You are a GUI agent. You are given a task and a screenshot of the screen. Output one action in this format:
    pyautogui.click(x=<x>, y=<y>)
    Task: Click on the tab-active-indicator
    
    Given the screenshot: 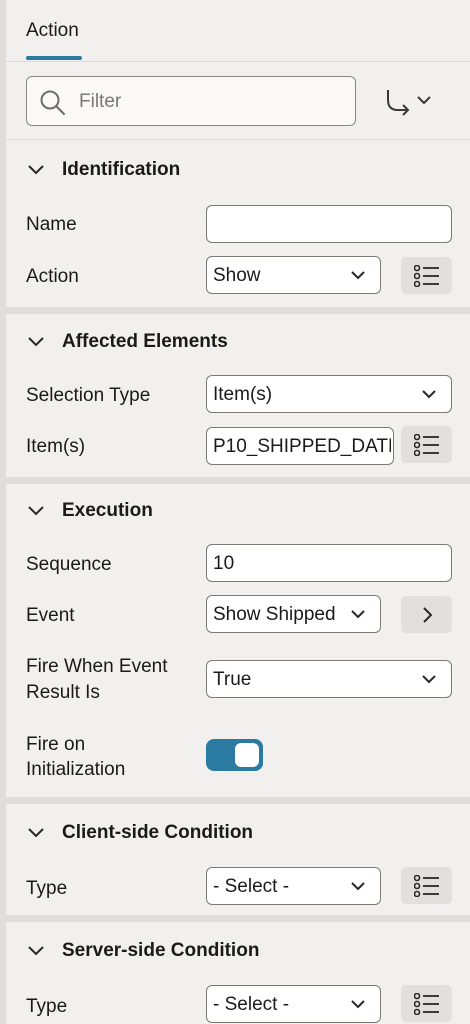 What is the action you would take?
    pyautogui.click(x=54, y=58)
    